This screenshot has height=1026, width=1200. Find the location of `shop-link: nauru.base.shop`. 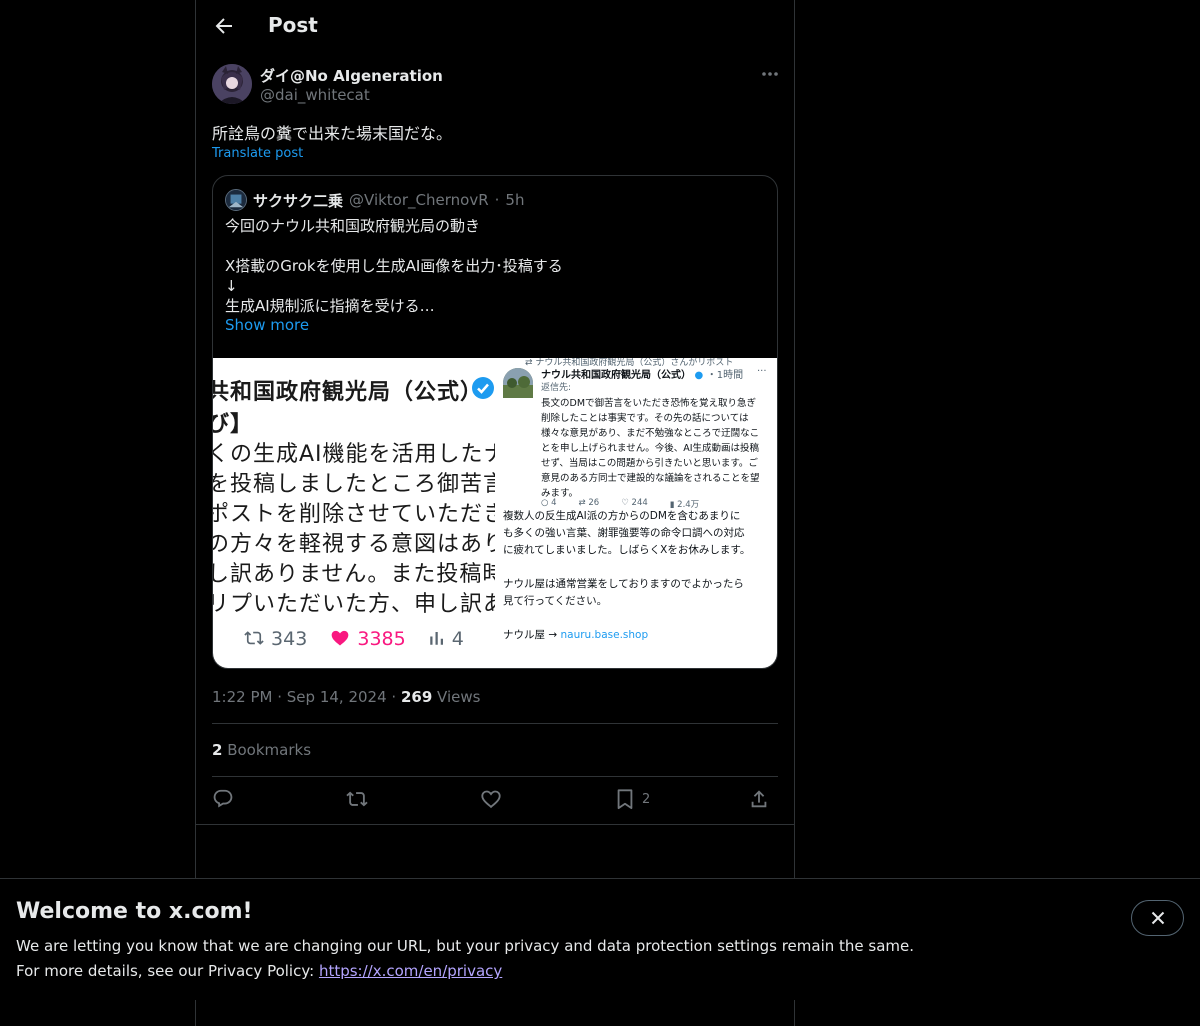

shop-link: nauru.base.shop is located at coordinates (604, 635).